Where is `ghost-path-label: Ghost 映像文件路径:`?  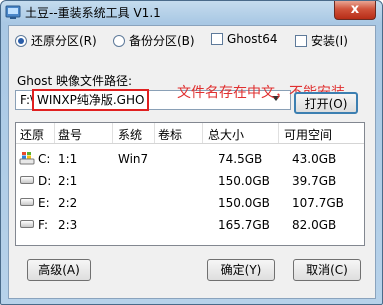
ghost-path-label: Ghost 映像文件路径: is located at coordinates (75, 81).